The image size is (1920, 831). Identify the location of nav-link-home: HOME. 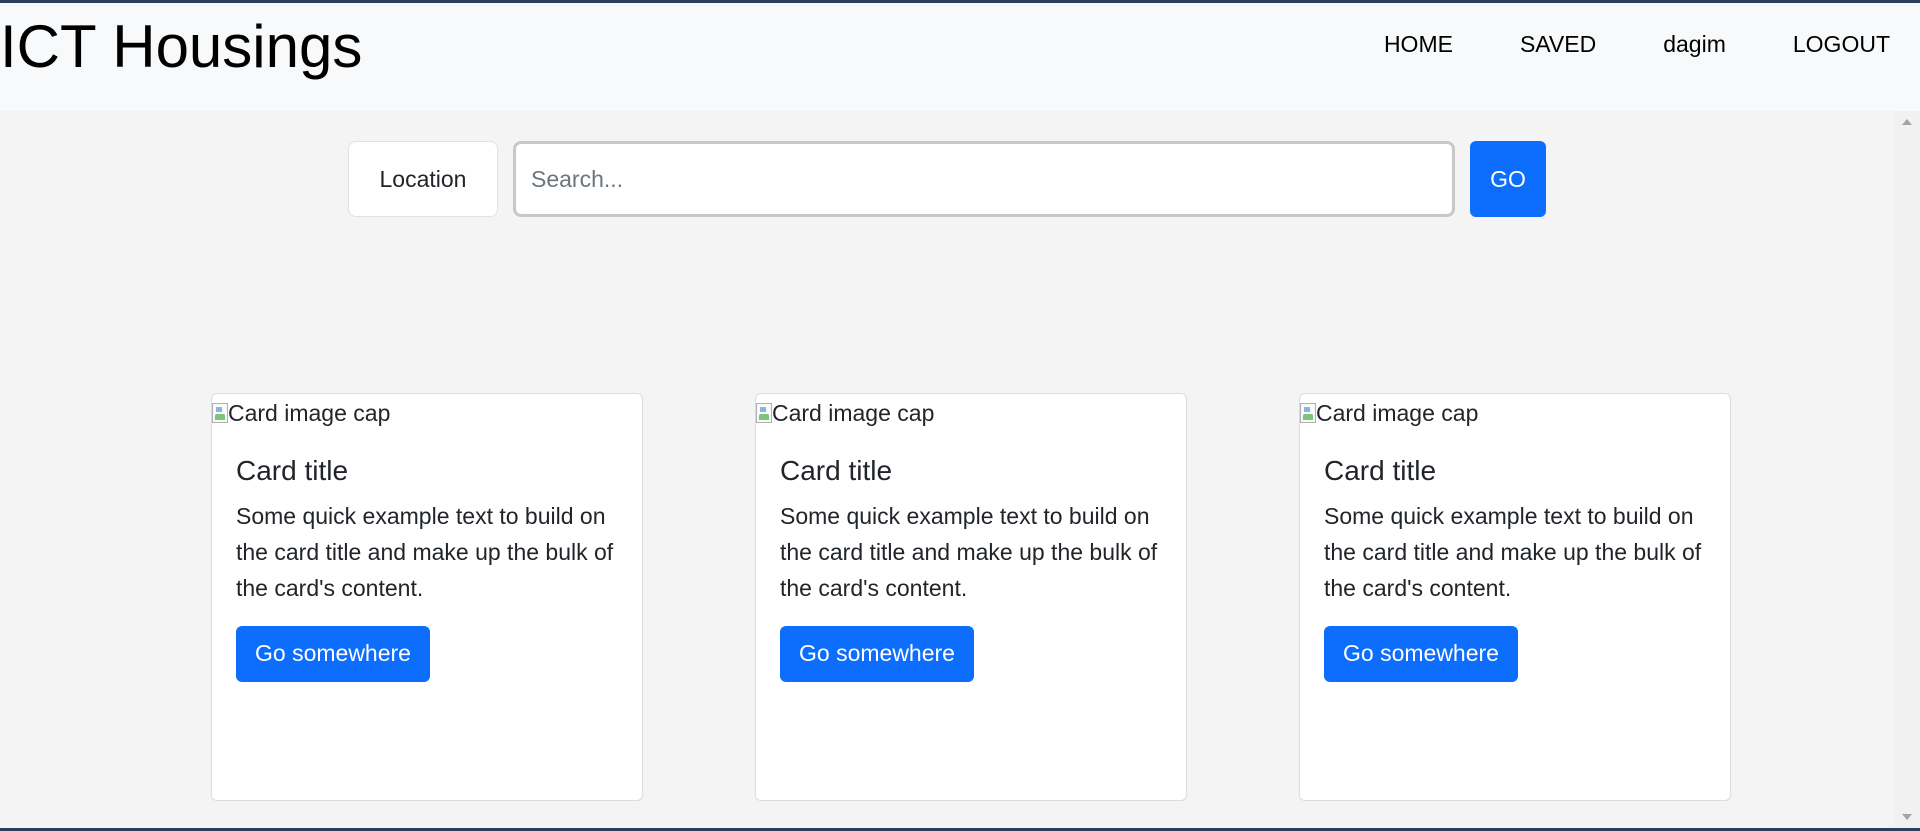
(1418, 44).